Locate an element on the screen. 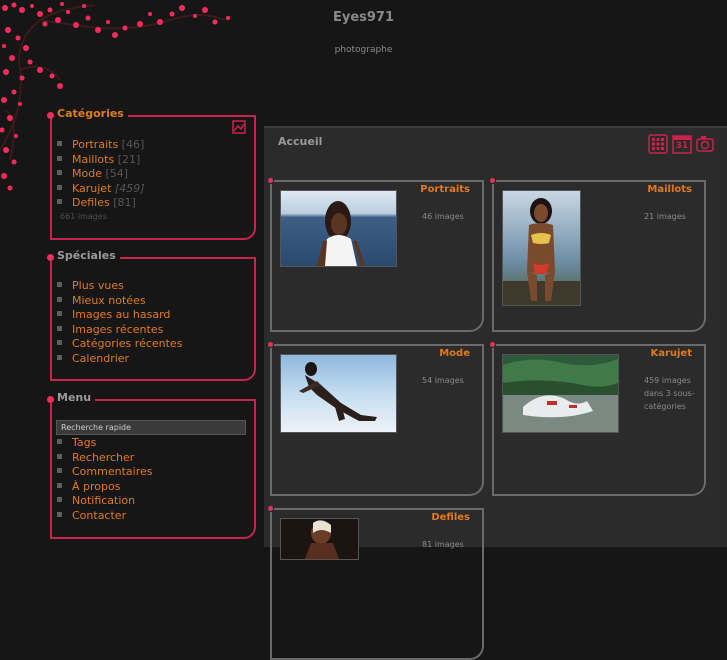 The height and width of the screenshot is (660, 727). menu-item: Tags is located at coordinates (104, 443).